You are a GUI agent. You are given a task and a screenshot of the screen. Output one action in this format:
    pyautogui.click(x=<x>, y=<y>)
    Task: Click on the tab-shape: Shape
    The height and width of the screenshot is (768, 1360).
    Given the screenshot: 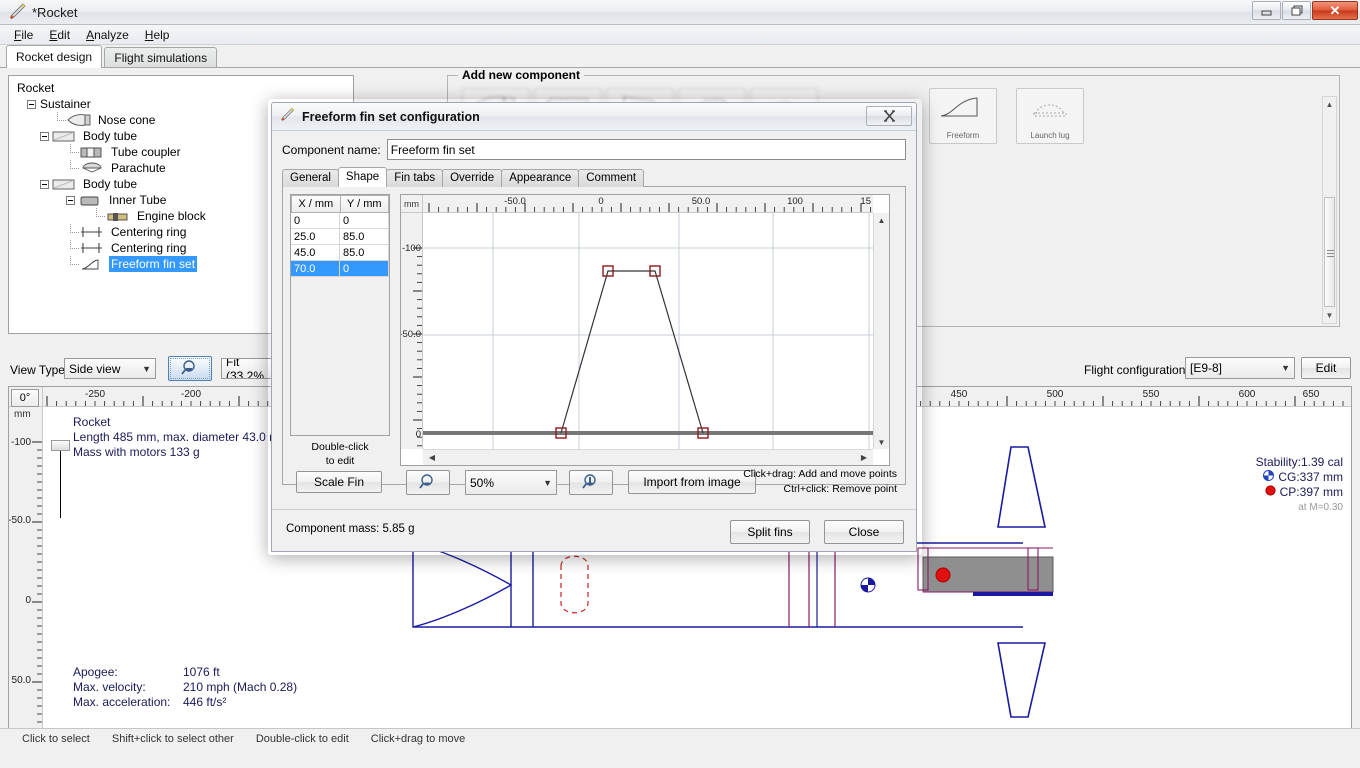 What is the action you would take?
    pyautogui.click(x=362, y=177)
    